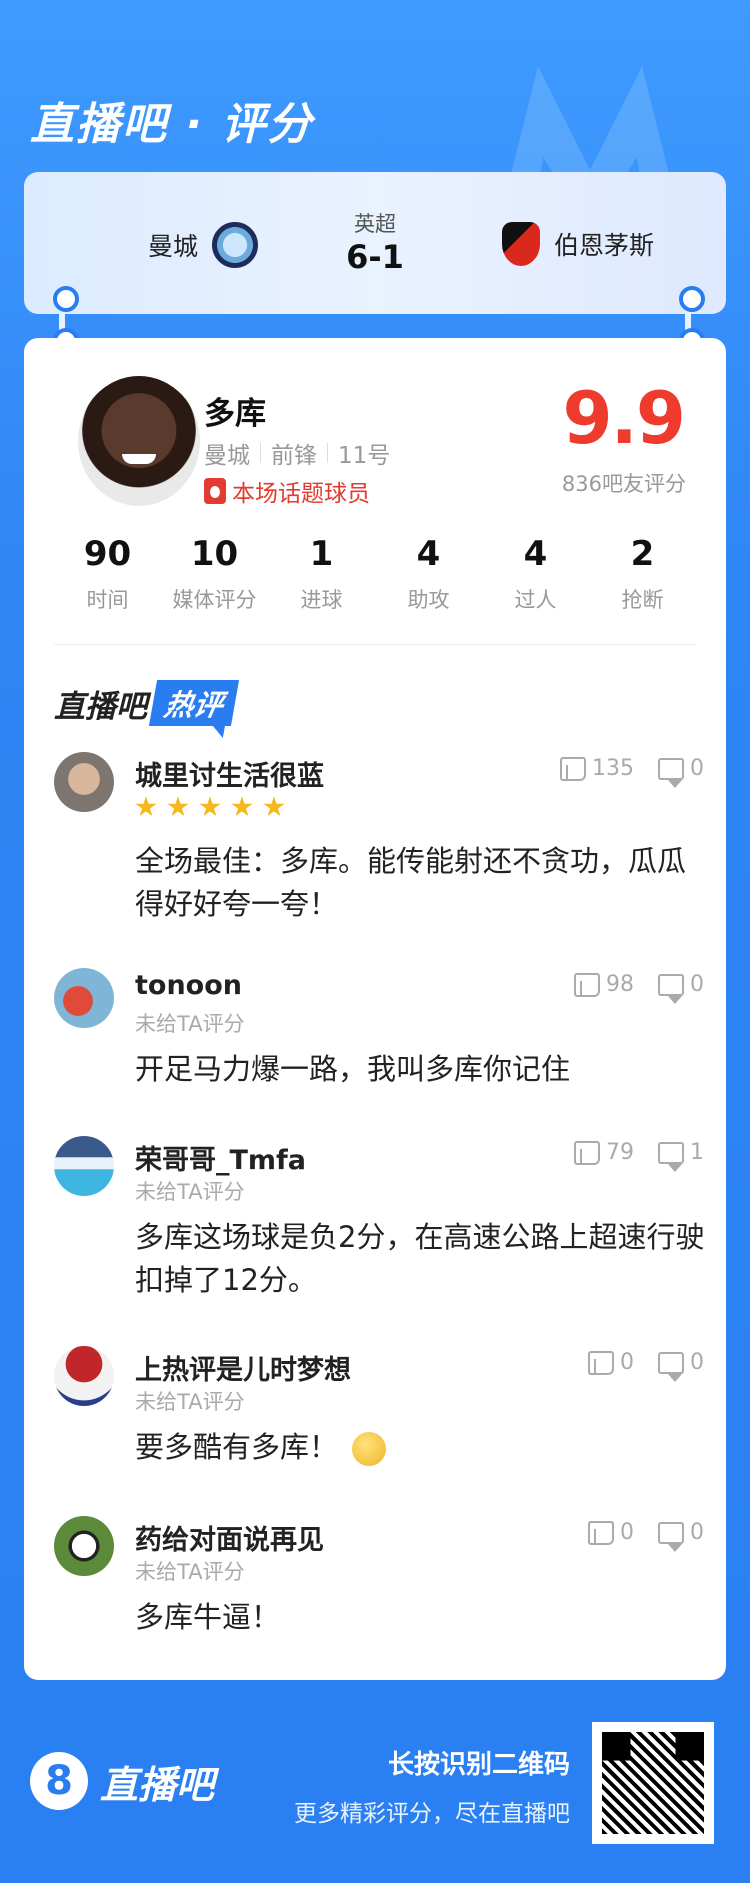 The height and width of the screenshot is (1883, 750). Describe the element at coordinates (297, 453) in the screenshot. I see `player-meta: 曼城 前锋 11号` at that location.